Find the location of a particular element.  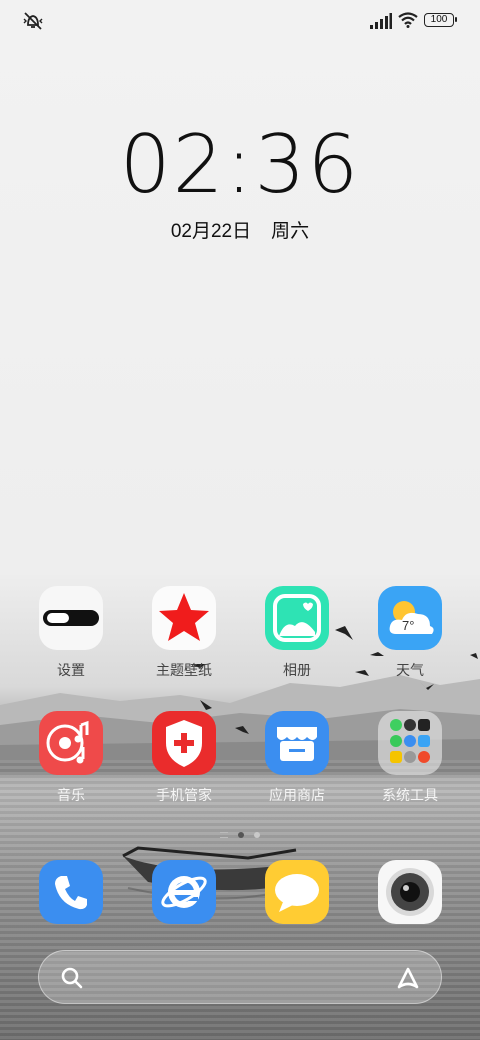

app-label: 主题壁纸 is located at coordinates (184, 670).